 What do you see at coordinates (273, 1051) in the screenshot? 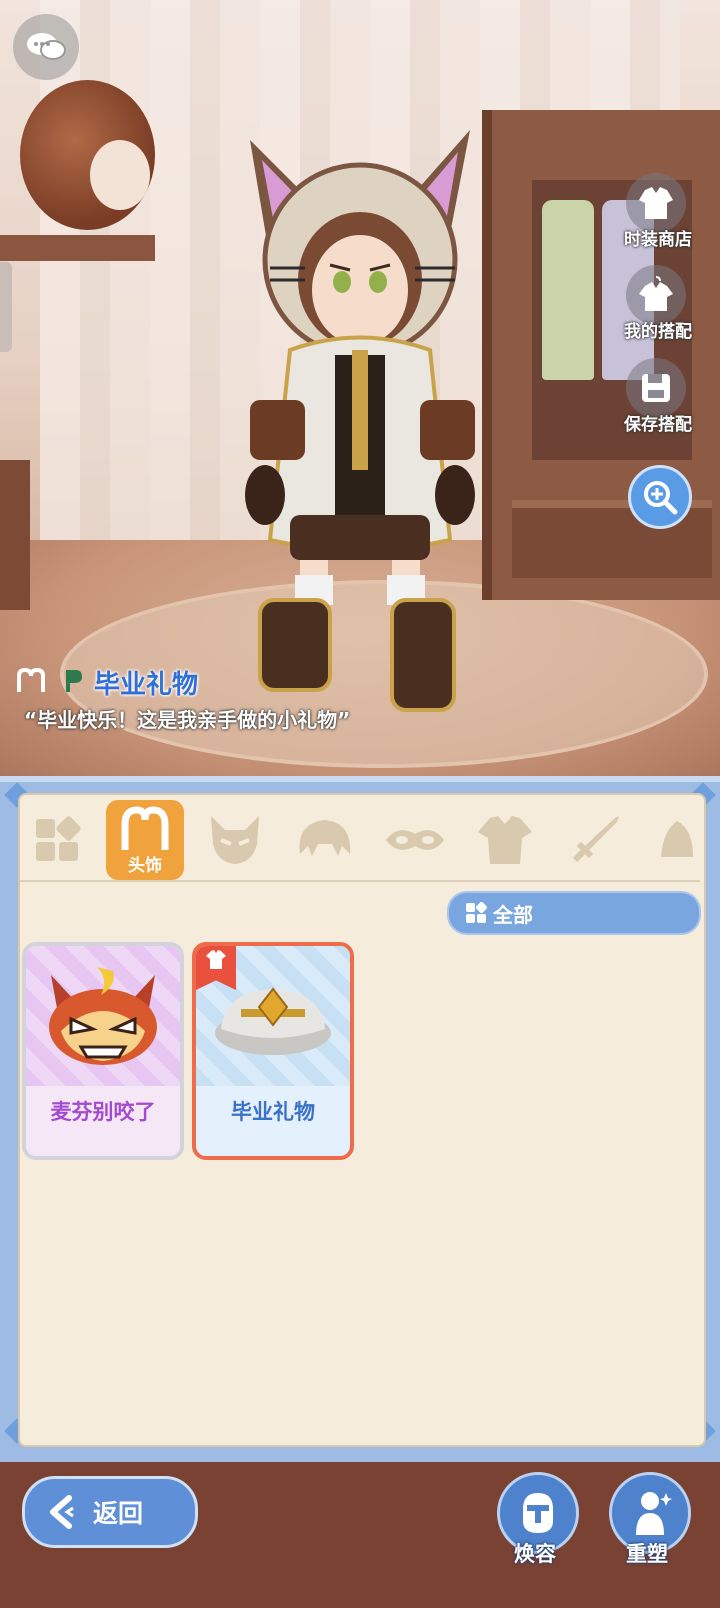
I see `item-card-selected: 毕业礼物` at bounding box center [273, 1051].